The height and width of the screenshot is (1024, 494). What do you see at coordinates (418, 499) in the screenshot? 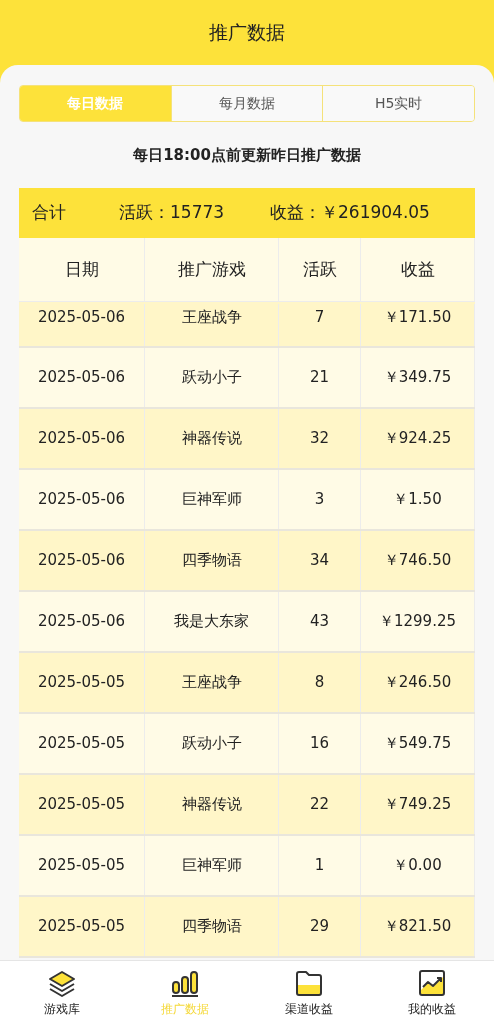
I see `table-cell: ￥1.50` at bounding box center [418, 499].